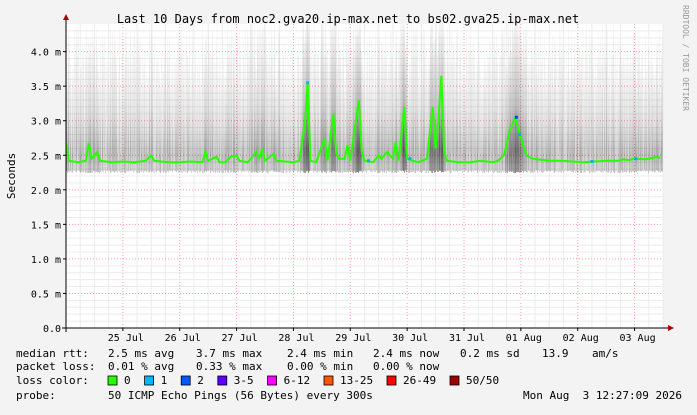 This screenshot has height=415, width=697. Describe the element at coordinates (524, 338) in the screenshot. I see `x-tick-label: 01 Aug` at that location.